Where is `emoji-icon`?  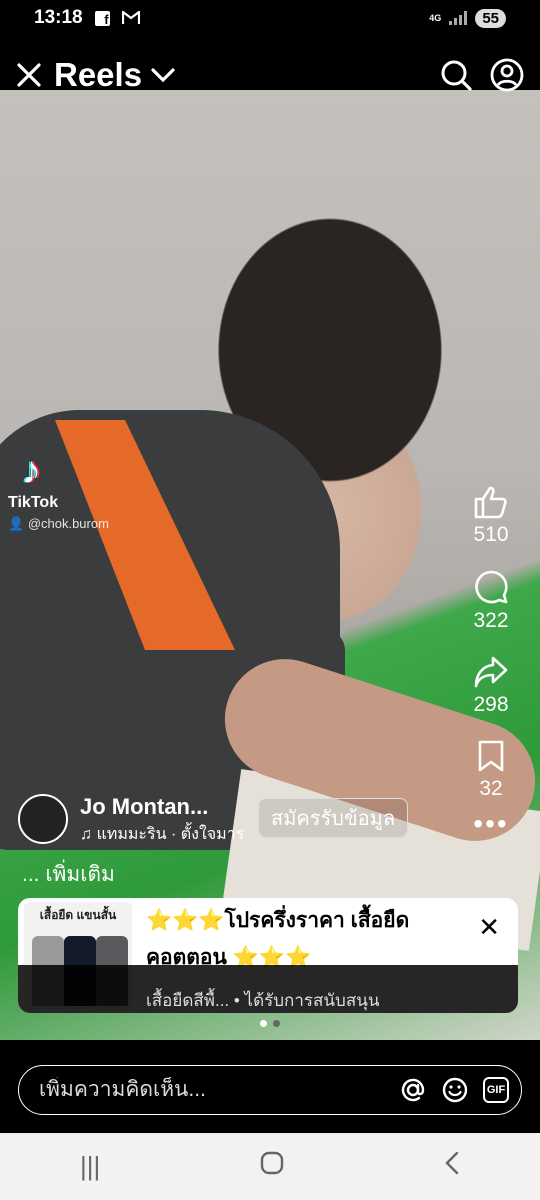
emoji-icon is located at coordinates (455, 1090).